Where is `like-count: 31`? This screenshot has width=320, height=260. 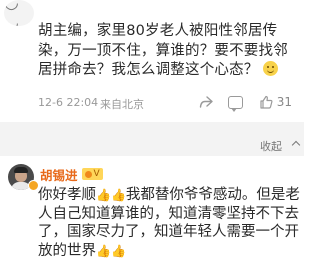 like-count: 31 is located at coordinates (284, 102).